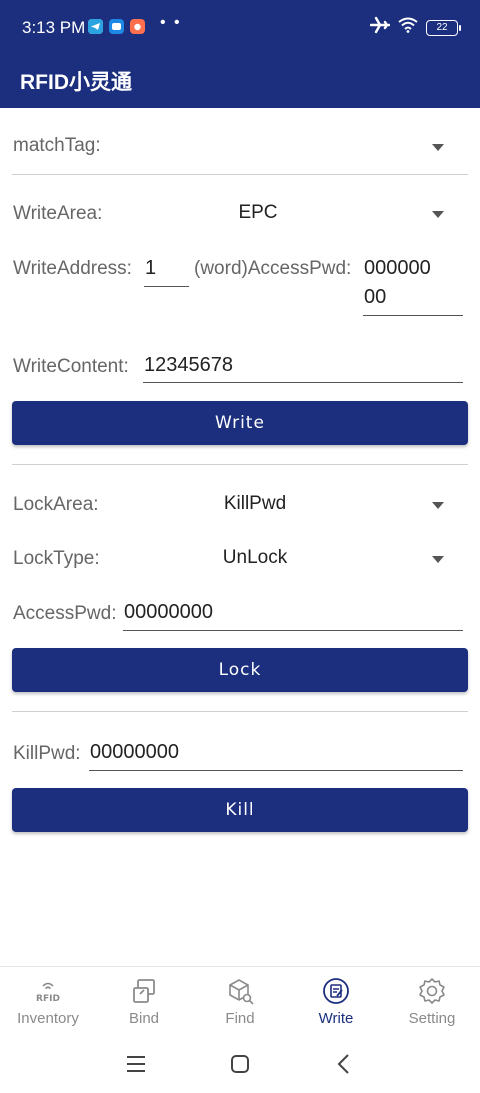 The image size is (480, 1093). What do you see at coordinates (343, 1066) in the screenshot?
I see `back-icon` at bounding box center [343, 1066].